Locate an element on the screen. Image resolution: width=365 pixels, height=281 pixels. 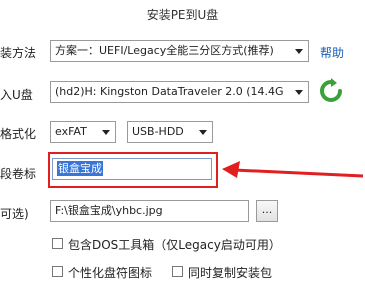
custom-icon-checkbox is located at coordinates (57, 271).